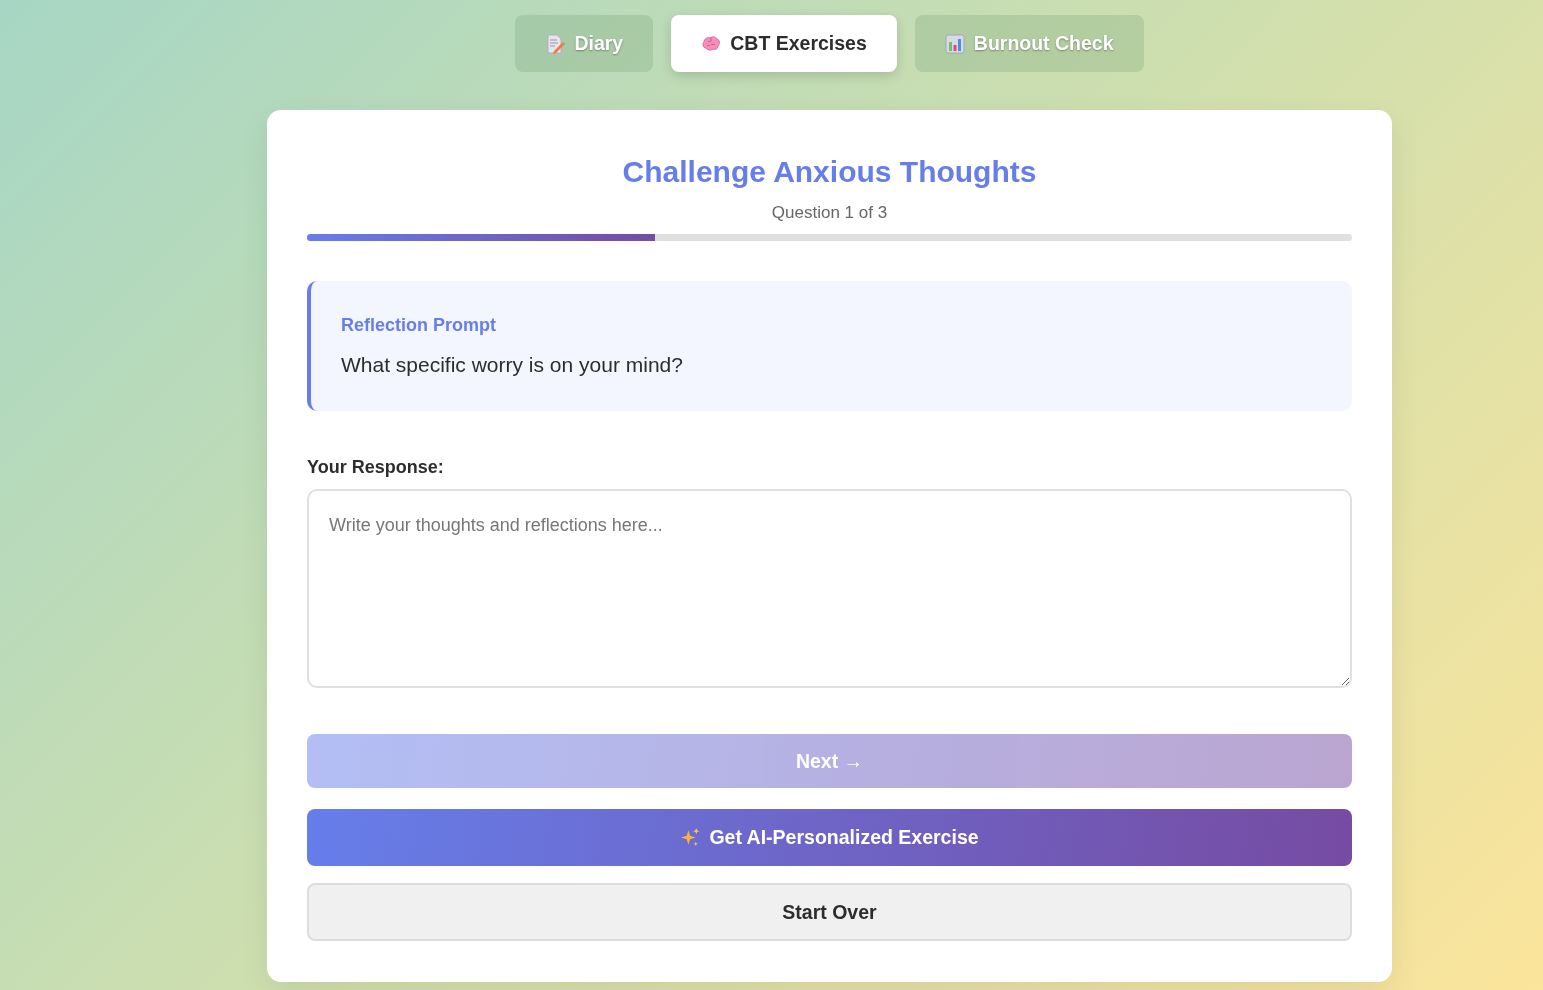 The width and height of the screenshot is (1543, 990). Describe the element at coordinates (829, 837) in the screenshot. I see `ai-exercise-button: Get AI-Personalized Exercise` at that location.